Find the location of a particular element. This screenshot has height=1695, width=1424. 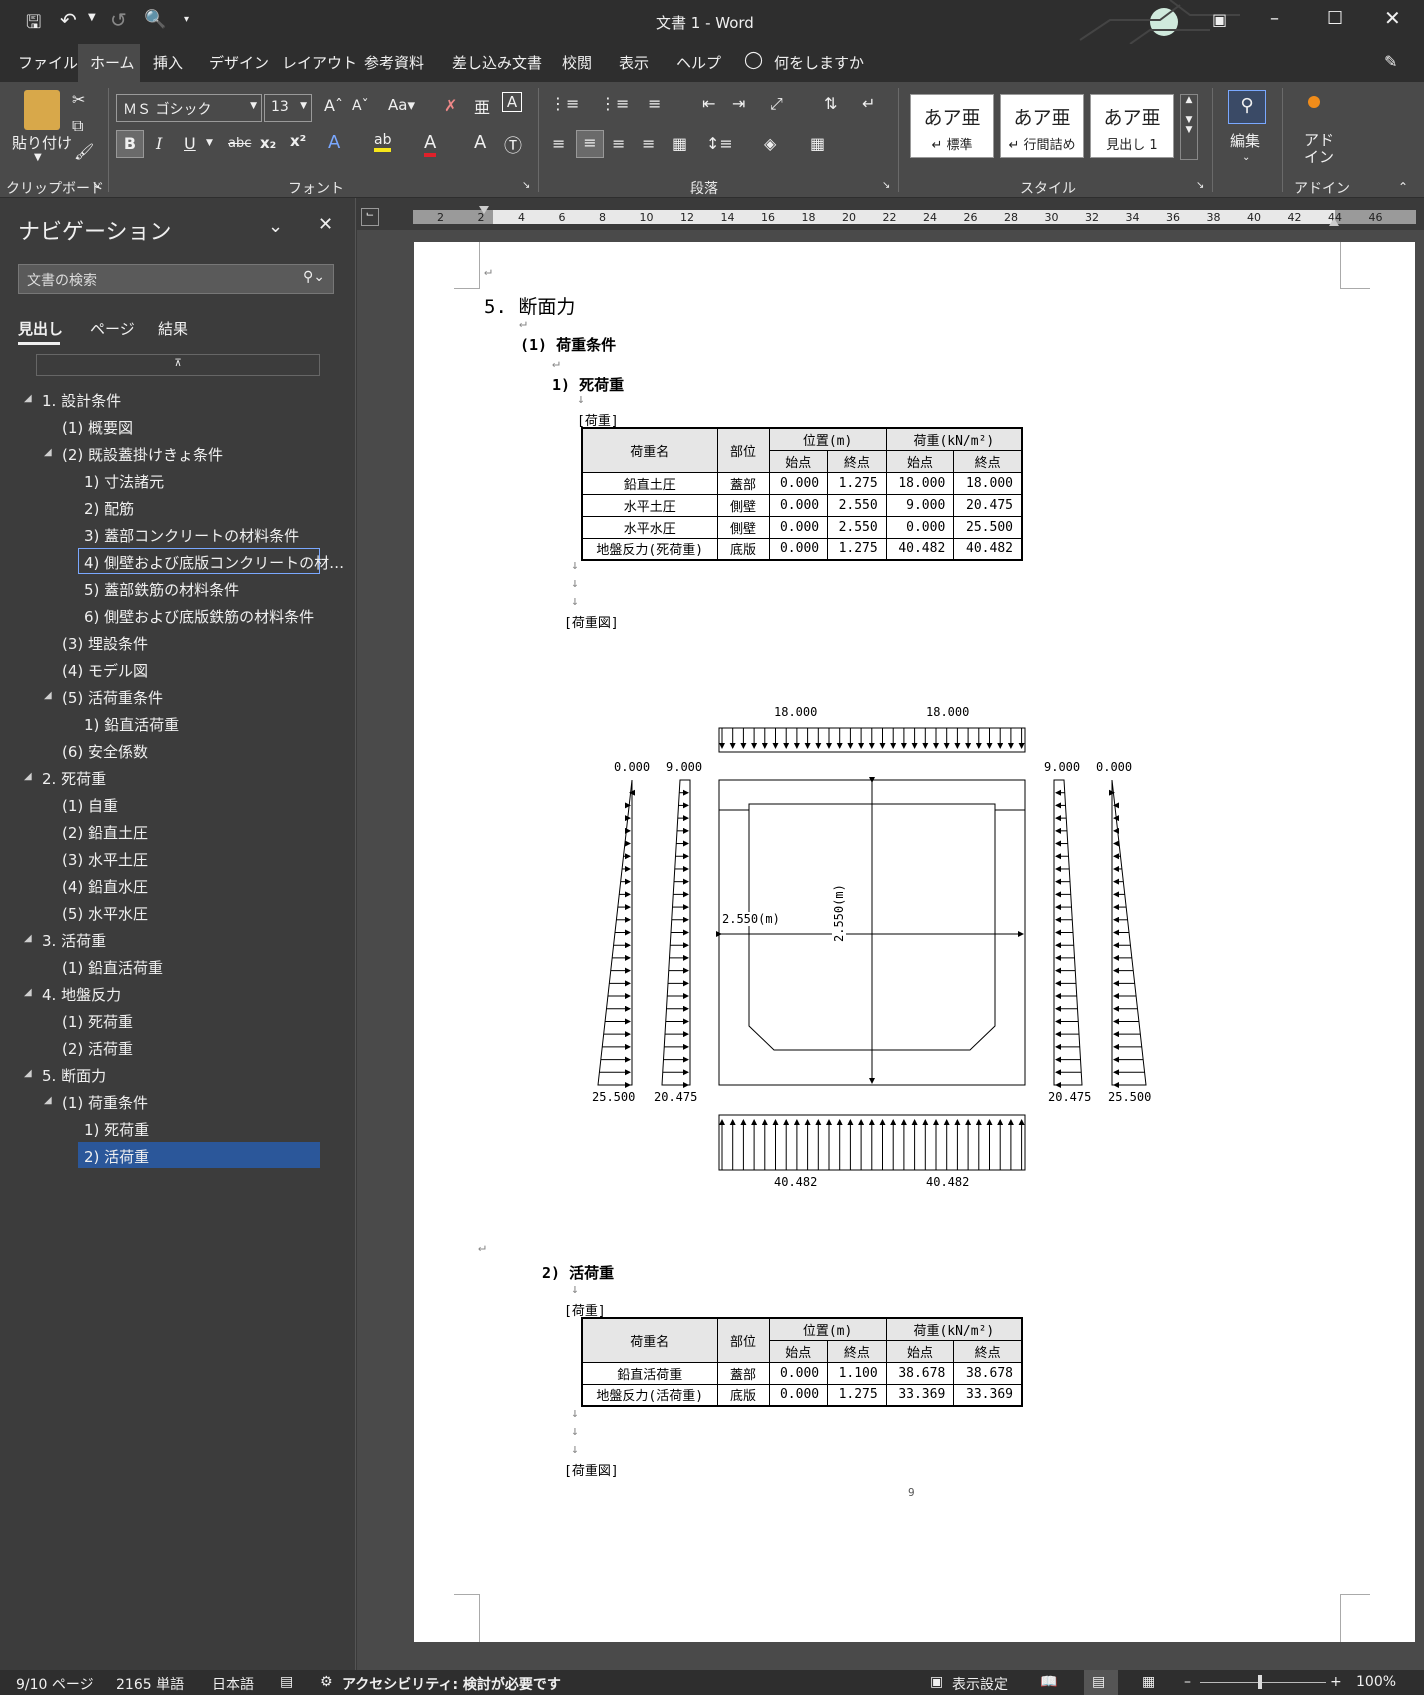

nav-heading-item: 1) 死荷重 is located at coordinates (116, 1129).